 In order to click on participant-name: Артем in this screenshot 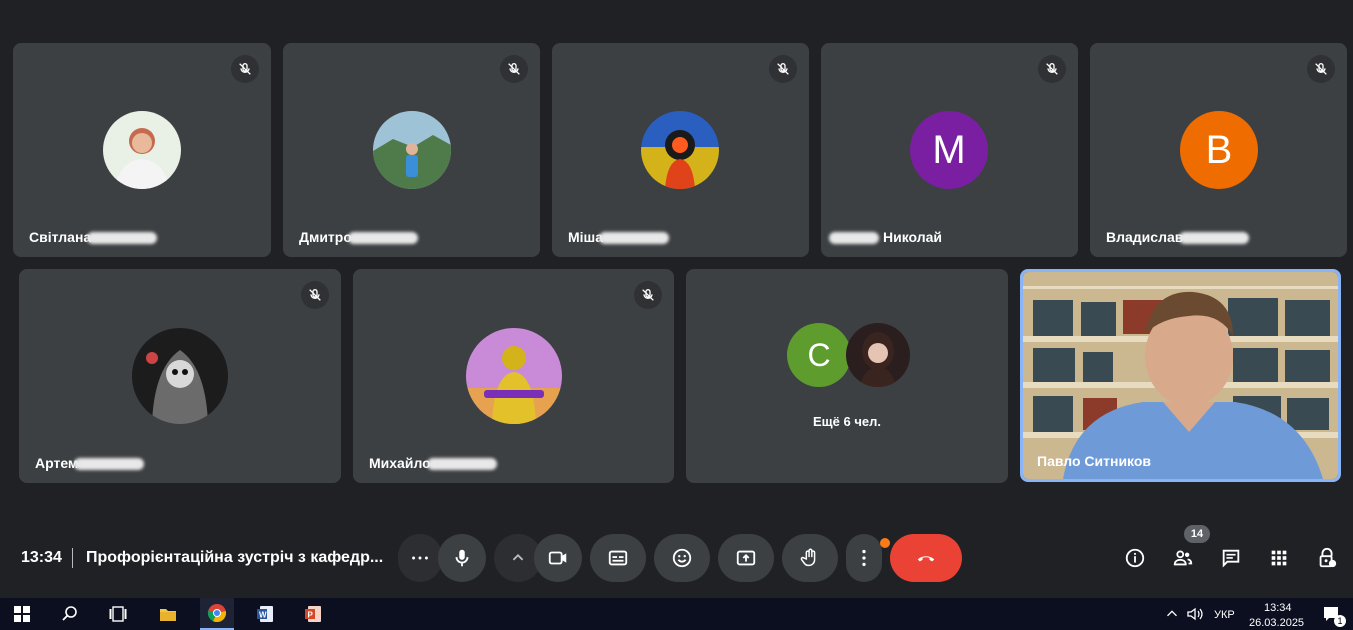, I will do `click(90, 463)`.